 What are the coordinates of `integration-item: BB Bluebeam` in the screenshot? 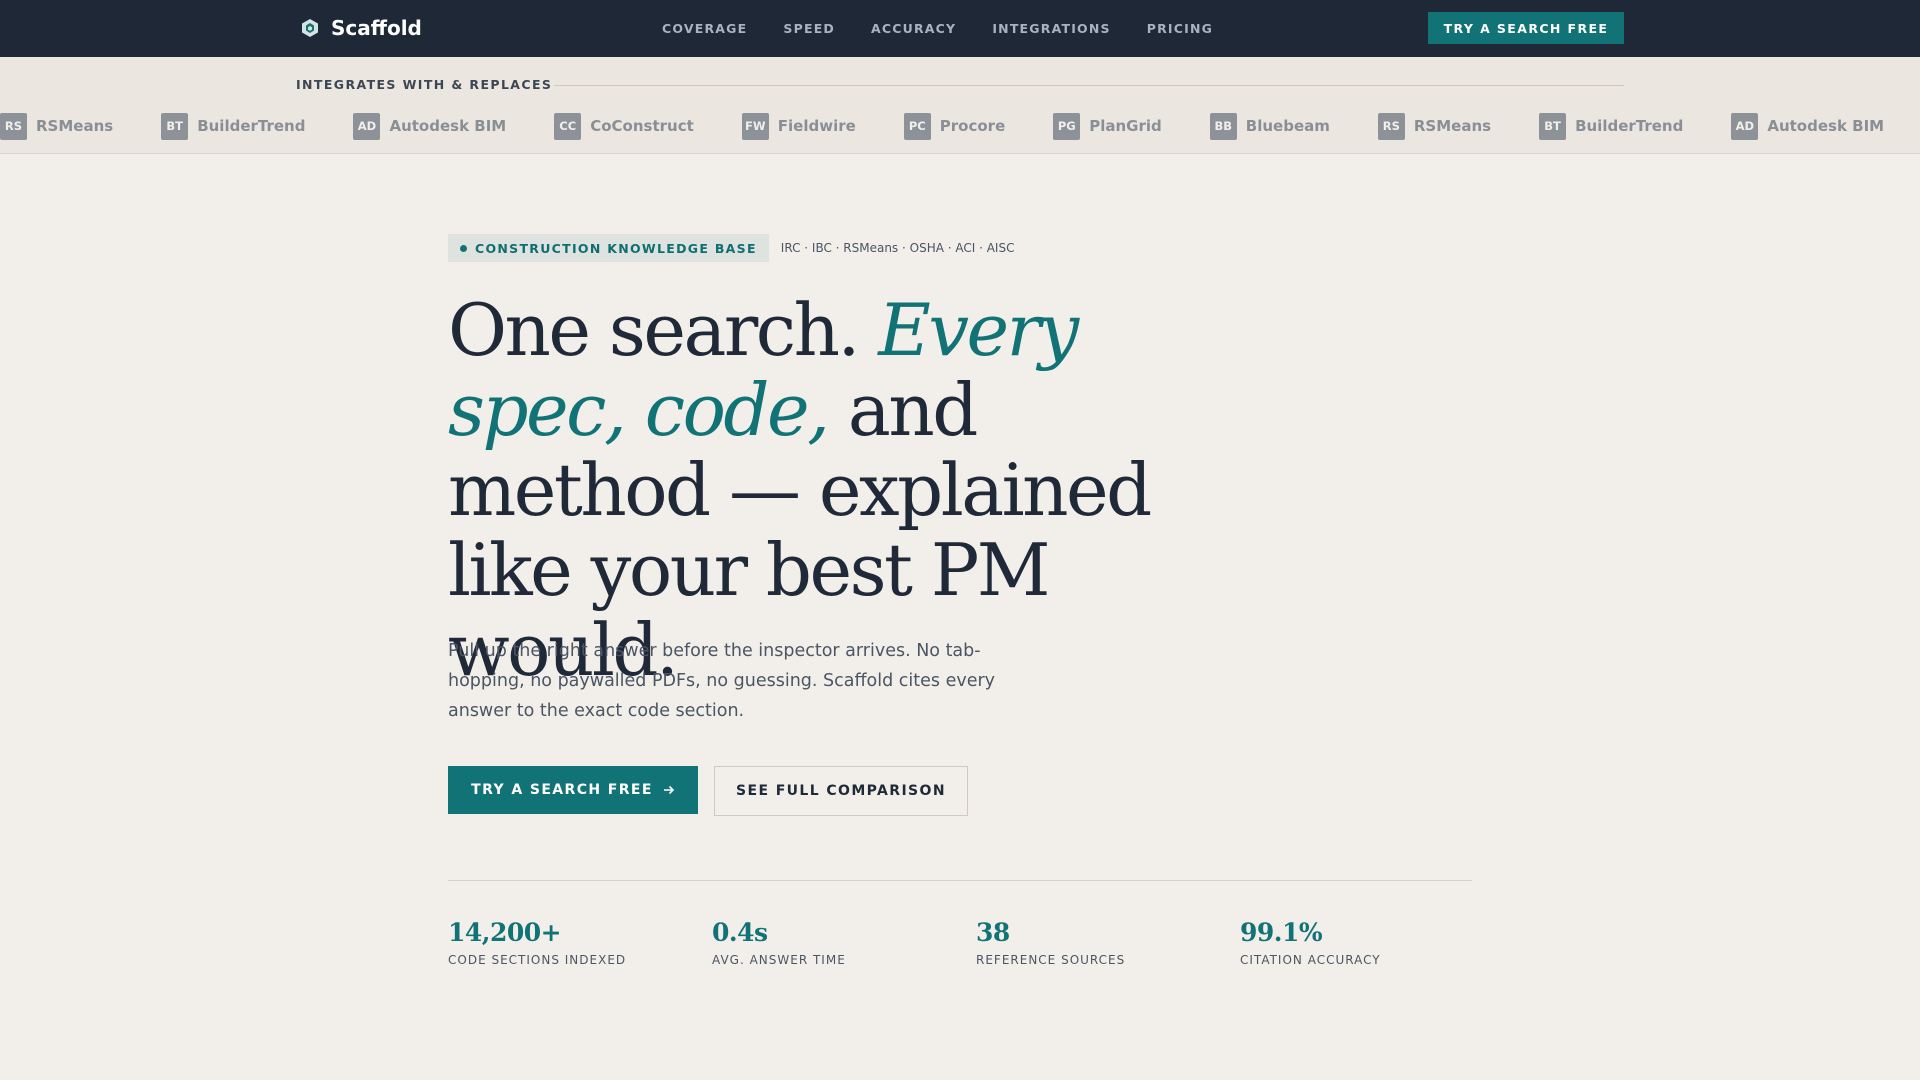 It's located at (1269, 126).